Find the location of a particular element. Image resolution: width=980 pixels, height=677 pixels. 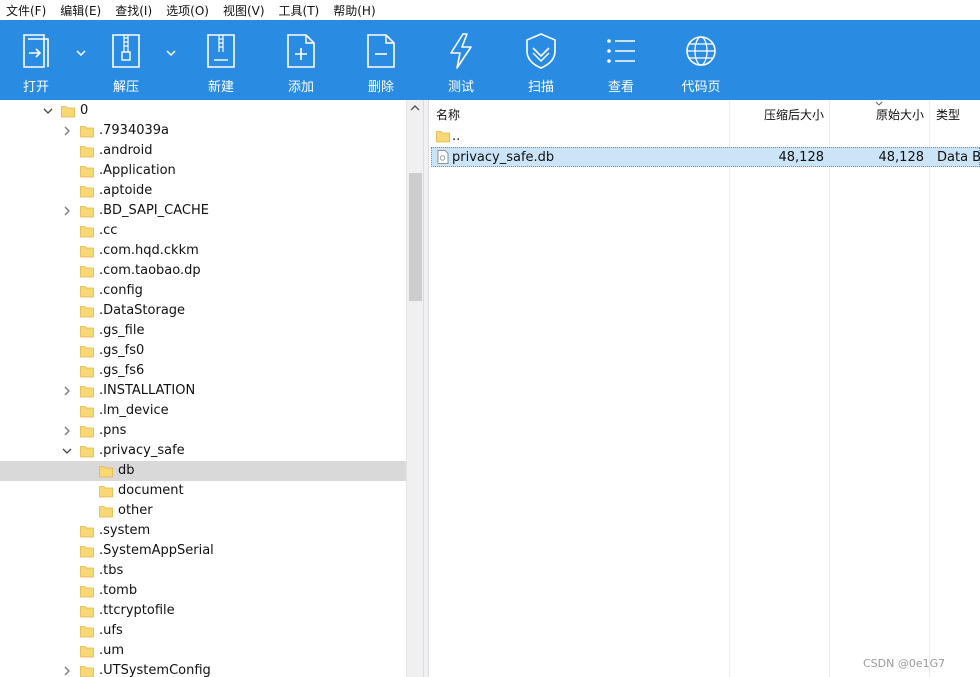

open-dropdown-arrow is located at coordinates (81, 53).